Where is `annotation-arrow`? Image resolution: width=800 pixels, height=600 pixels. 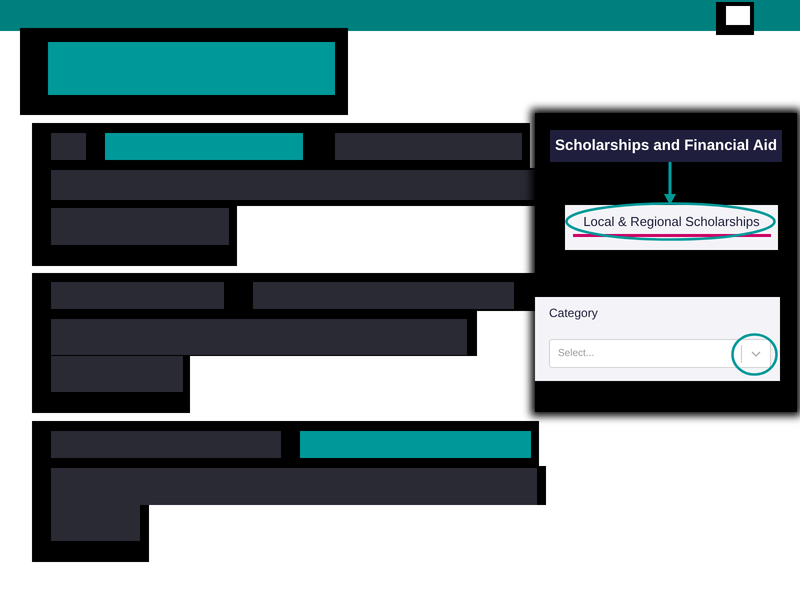 annotation-arrow is located at coordinates (670, 183).